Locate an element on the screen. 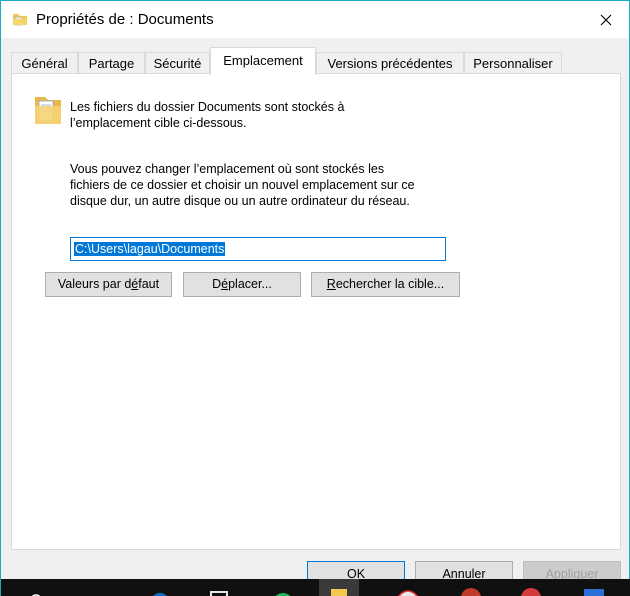  tab-personnaliser: Personnaliser is located at coordinates (513, 63).